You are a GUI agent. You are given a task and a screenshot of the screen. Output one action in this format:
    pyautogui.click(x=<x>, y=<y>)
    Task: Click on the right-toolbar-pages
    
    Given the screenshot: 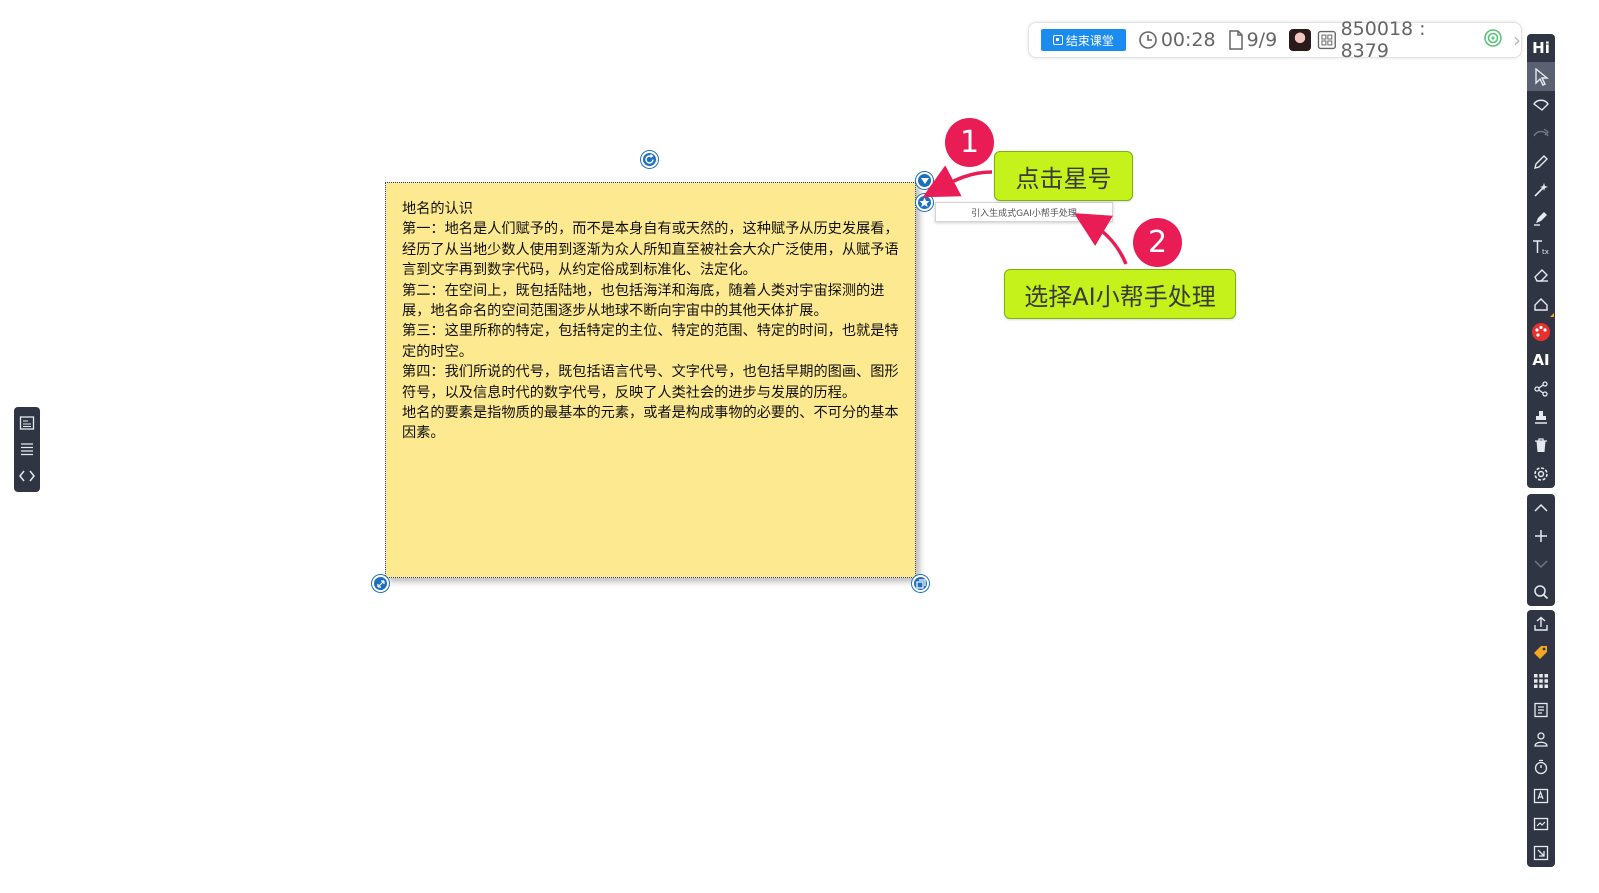 What is the action you would take?
    pyautogui.click(x=1541, y=550)
    